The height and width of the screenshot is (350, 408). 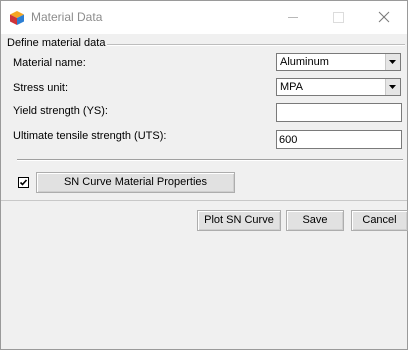 What do you see at coordinates (90, 136) in the screenshot?
I see `uts-label: Ultimate tensile strength (UTS):` at bounding box center [90, 136].